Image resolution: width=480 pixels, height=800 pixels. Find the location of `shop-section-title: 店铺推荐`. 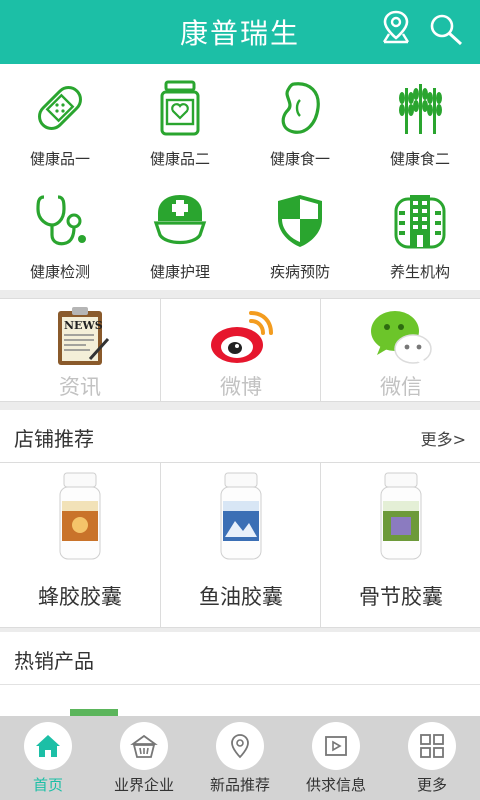

shop-section-title: 店铺推荐 is located at coordinates (54, 439).